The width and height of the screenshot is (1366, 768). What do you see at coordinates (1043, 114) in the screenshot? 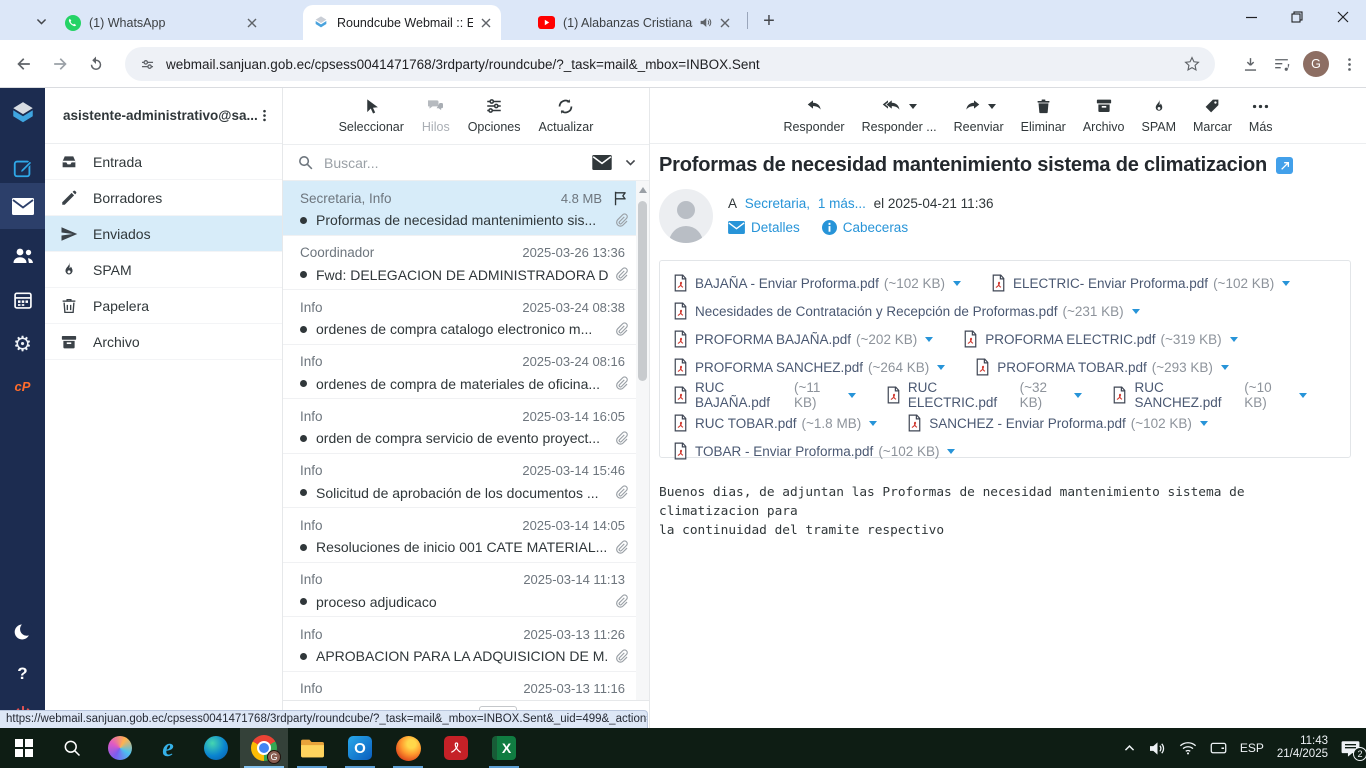
I see `delete-button: Eliminar` at bounding box center [1043, 114].